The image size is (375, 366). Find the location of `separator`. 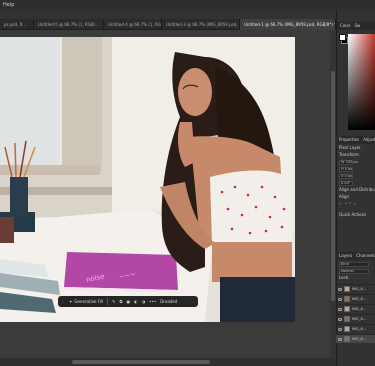

separator is located at coordinates (108, 301).